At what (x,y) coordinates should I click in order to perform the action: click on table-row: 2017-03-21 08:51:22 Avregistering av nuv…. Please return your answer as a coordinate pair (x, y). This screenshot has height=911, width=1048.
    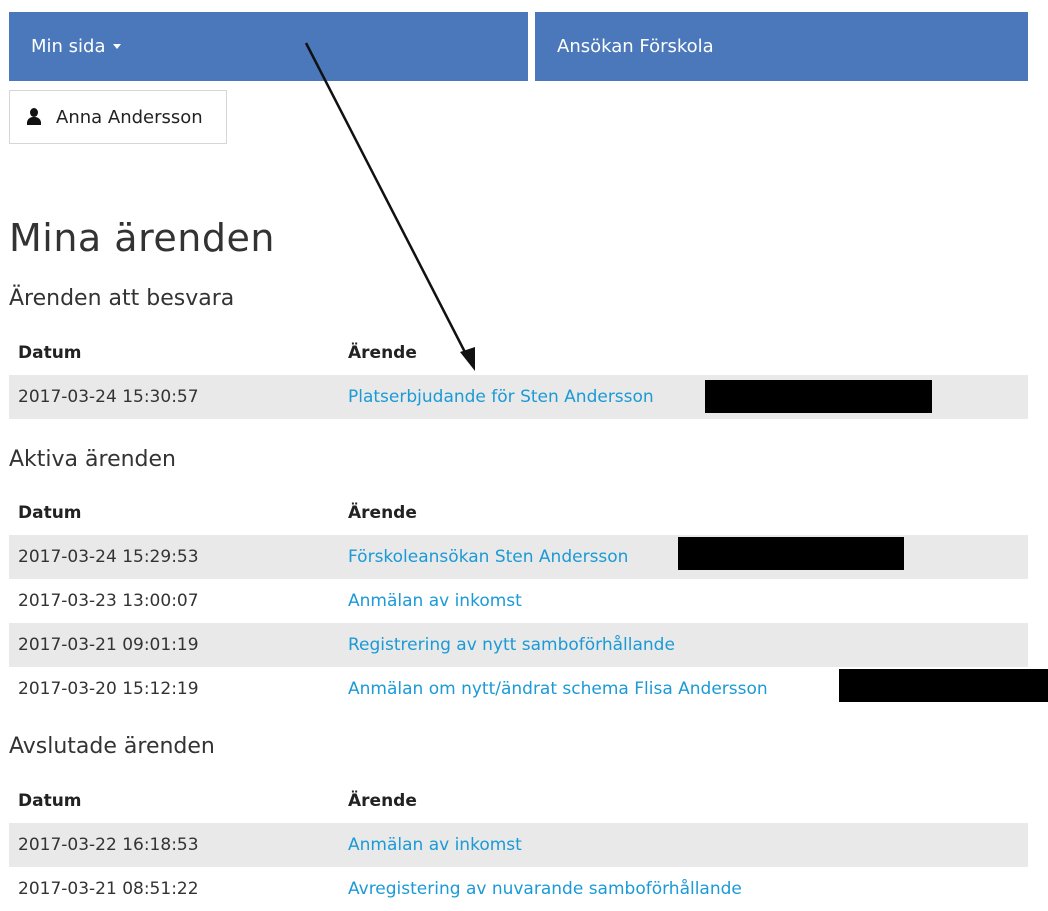
    Looking at the image, I should click on (518, 889).